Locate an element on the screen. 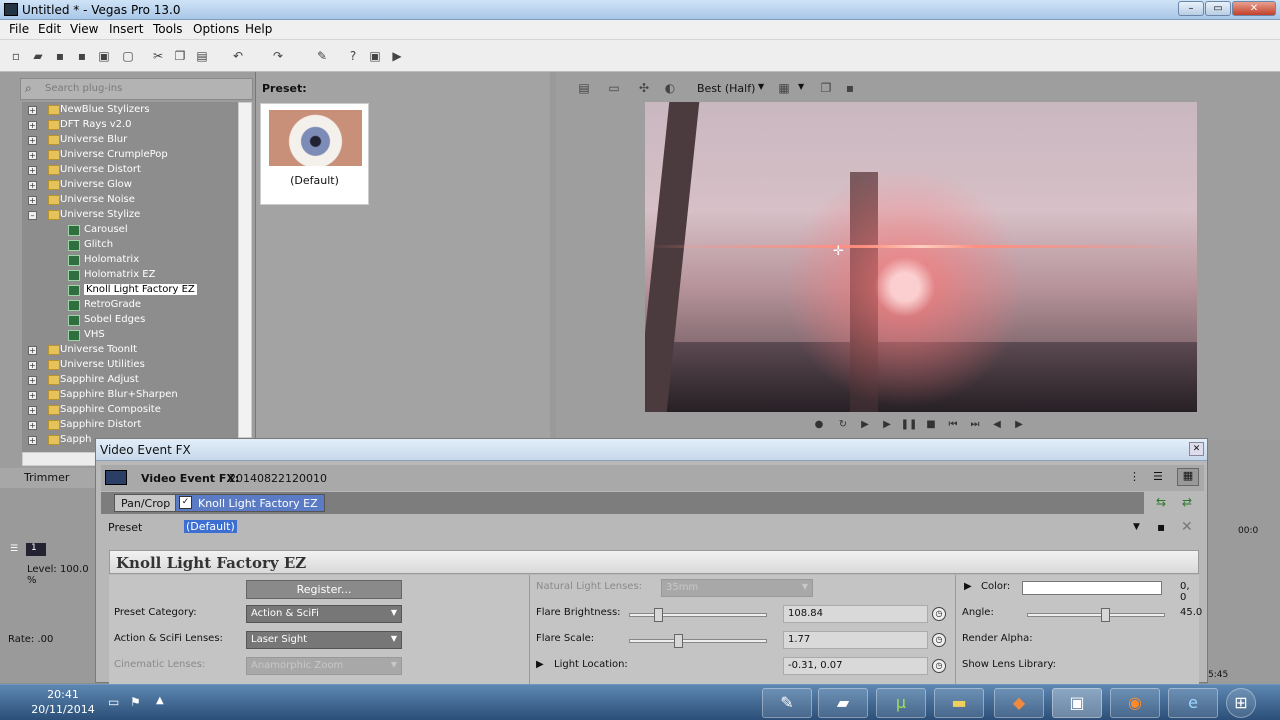 The width and height of the screenshot is (1280, 720). flare-scale-input: 1.77 is located at coordinates (855, 640).